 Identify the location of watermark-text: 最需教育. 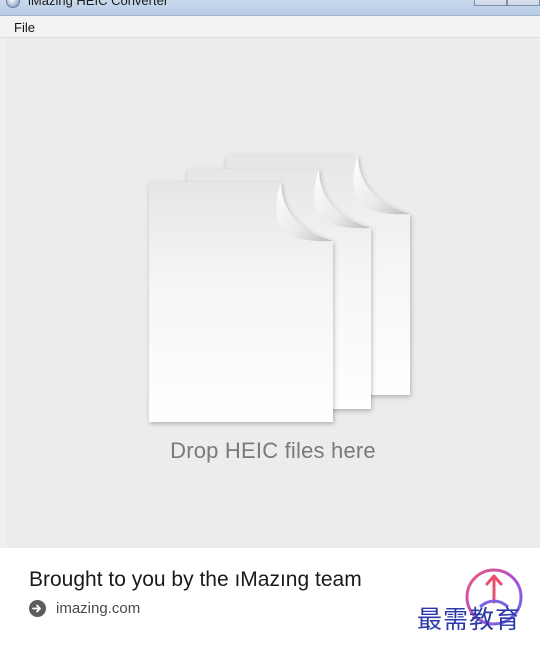
(469, 619).